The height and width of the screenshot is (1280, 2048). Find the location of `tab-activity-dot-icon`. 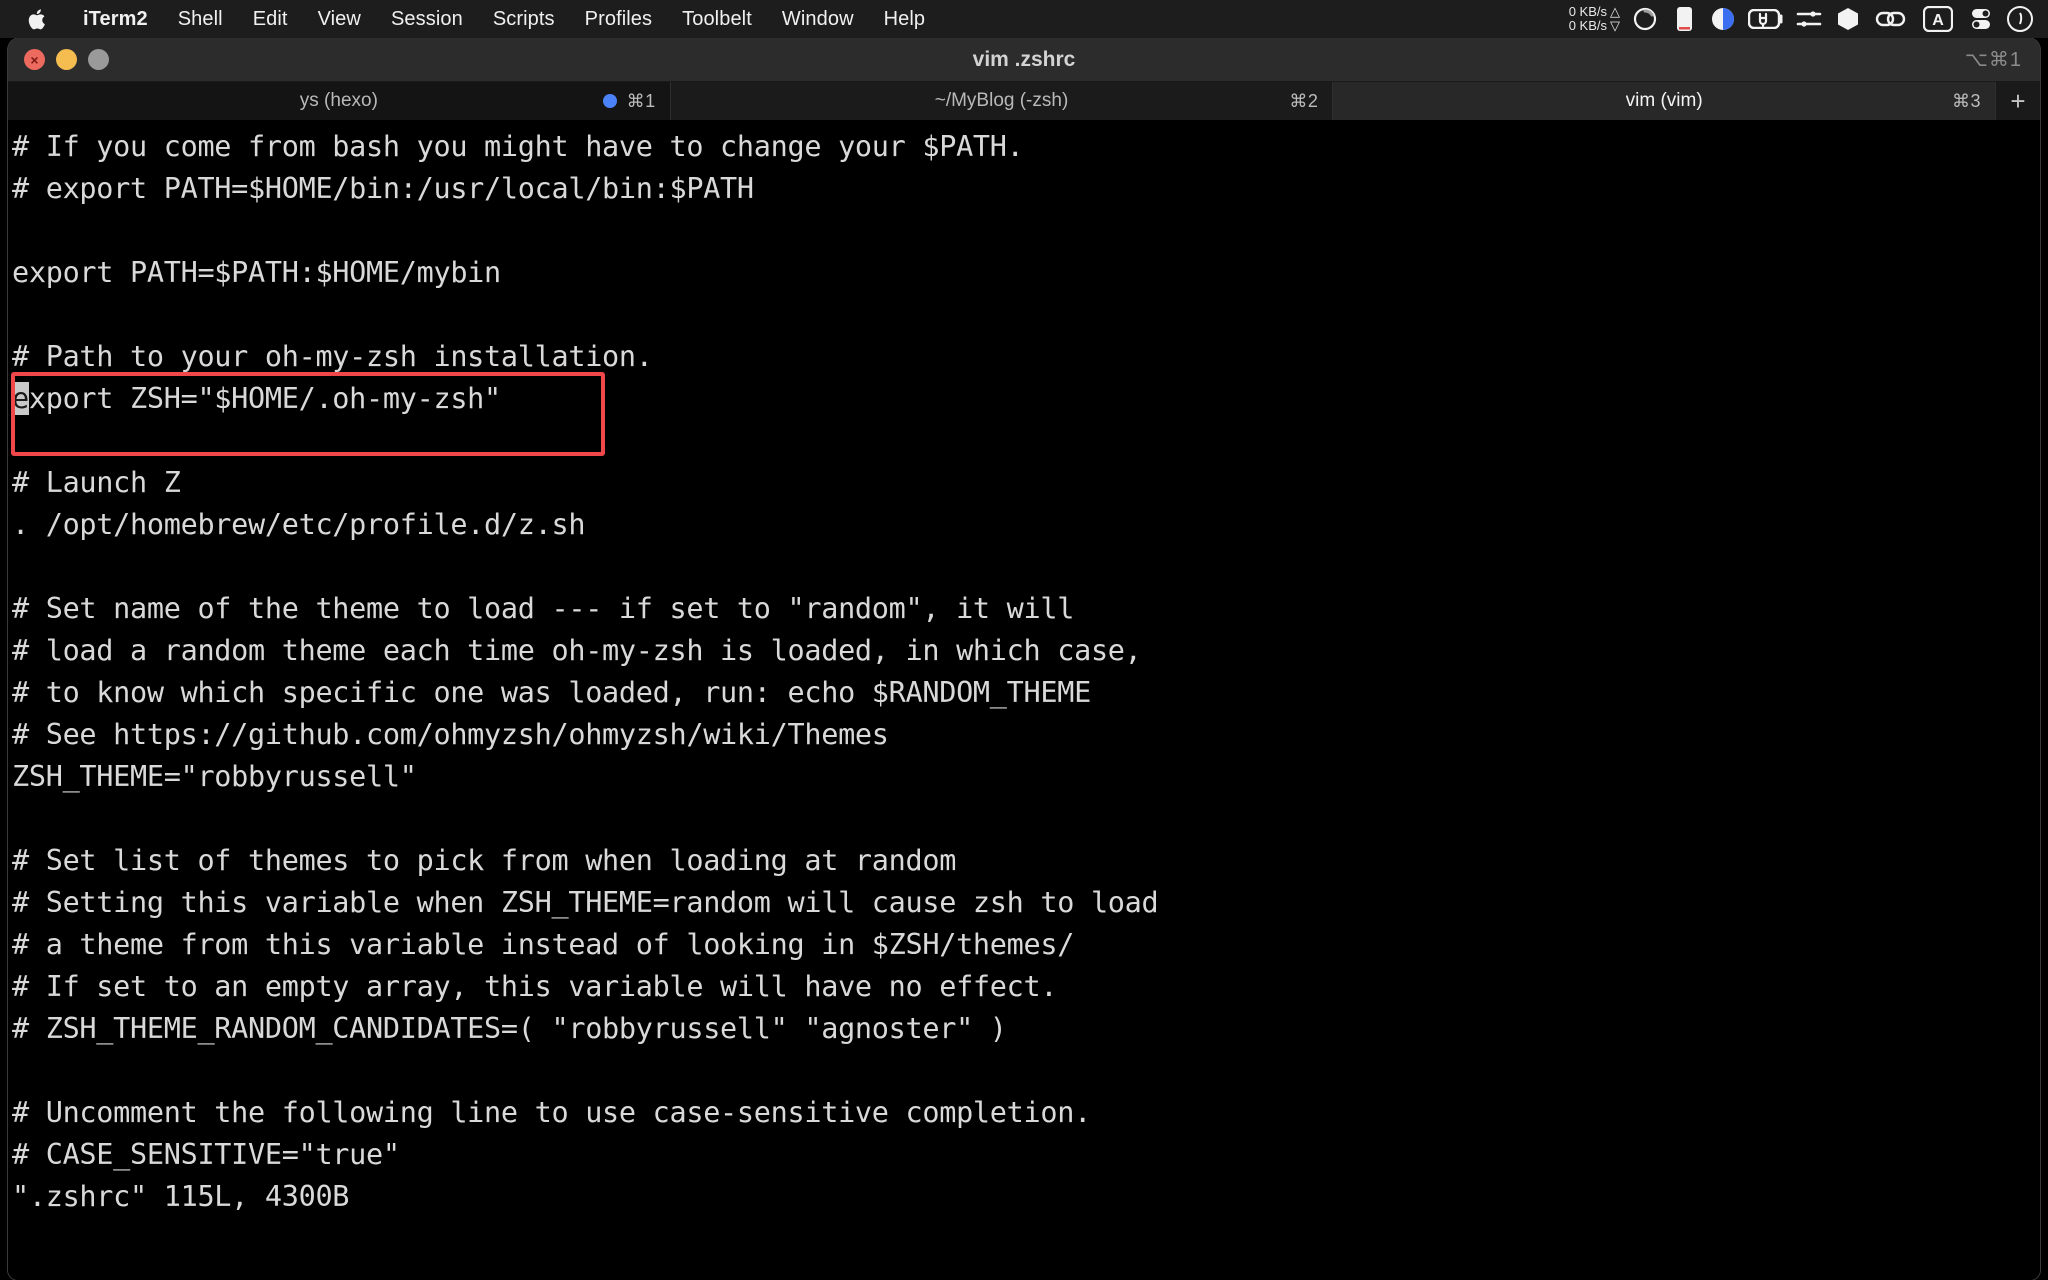

tab-activity-dot-icon is located at coordinates (609, 101).